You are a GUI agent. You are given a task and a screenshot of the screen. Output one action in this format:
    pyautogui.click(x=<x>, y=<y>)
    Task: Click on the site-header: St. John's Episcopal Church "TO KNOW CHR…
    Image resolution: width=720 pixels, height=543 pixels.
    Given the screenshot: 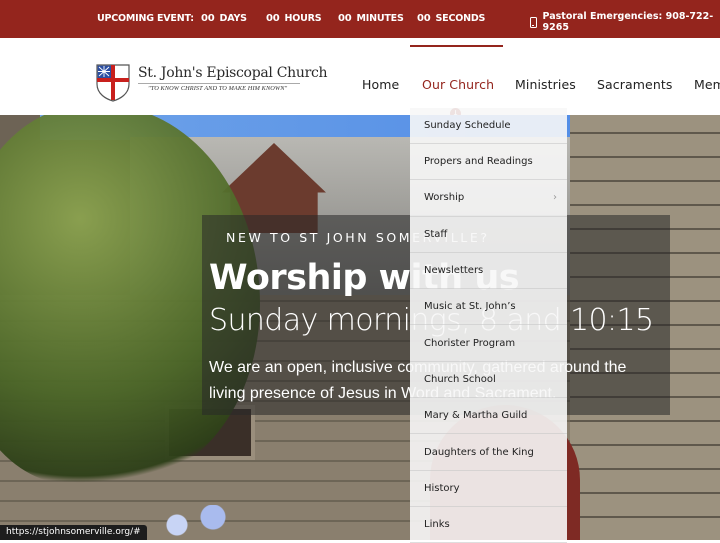 What is the action you would take?
    pyautogui.click(x=360, y=76)
    